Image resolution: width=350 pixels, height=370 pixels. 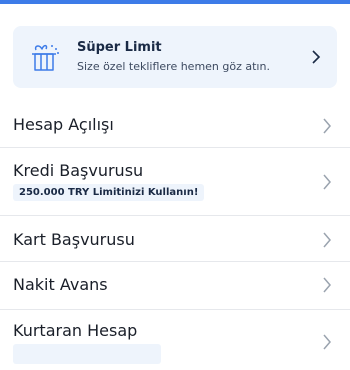 I want to click on gift-icon, so click(x=45, y=57).